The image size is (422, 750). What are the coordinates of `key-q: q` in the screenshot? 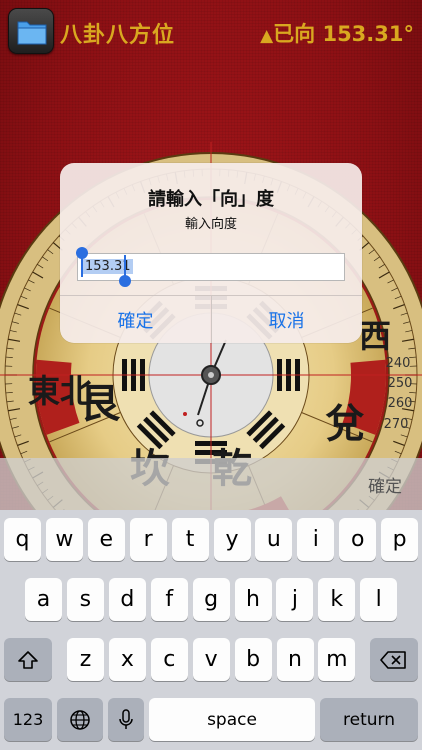 It's located at (22, 539).